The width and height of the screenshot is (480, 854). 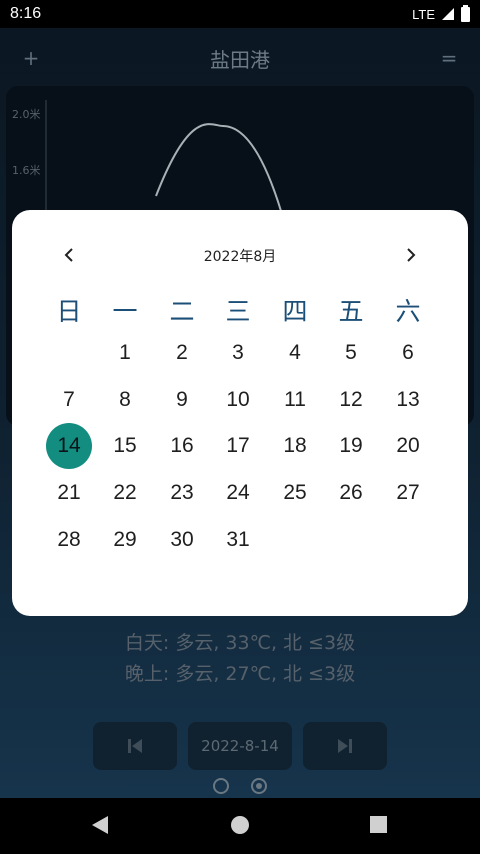 What do you see at coordinates (408, 400) in the screenshot?
I see `day-cell: 13` at bounding box center [408, 400].